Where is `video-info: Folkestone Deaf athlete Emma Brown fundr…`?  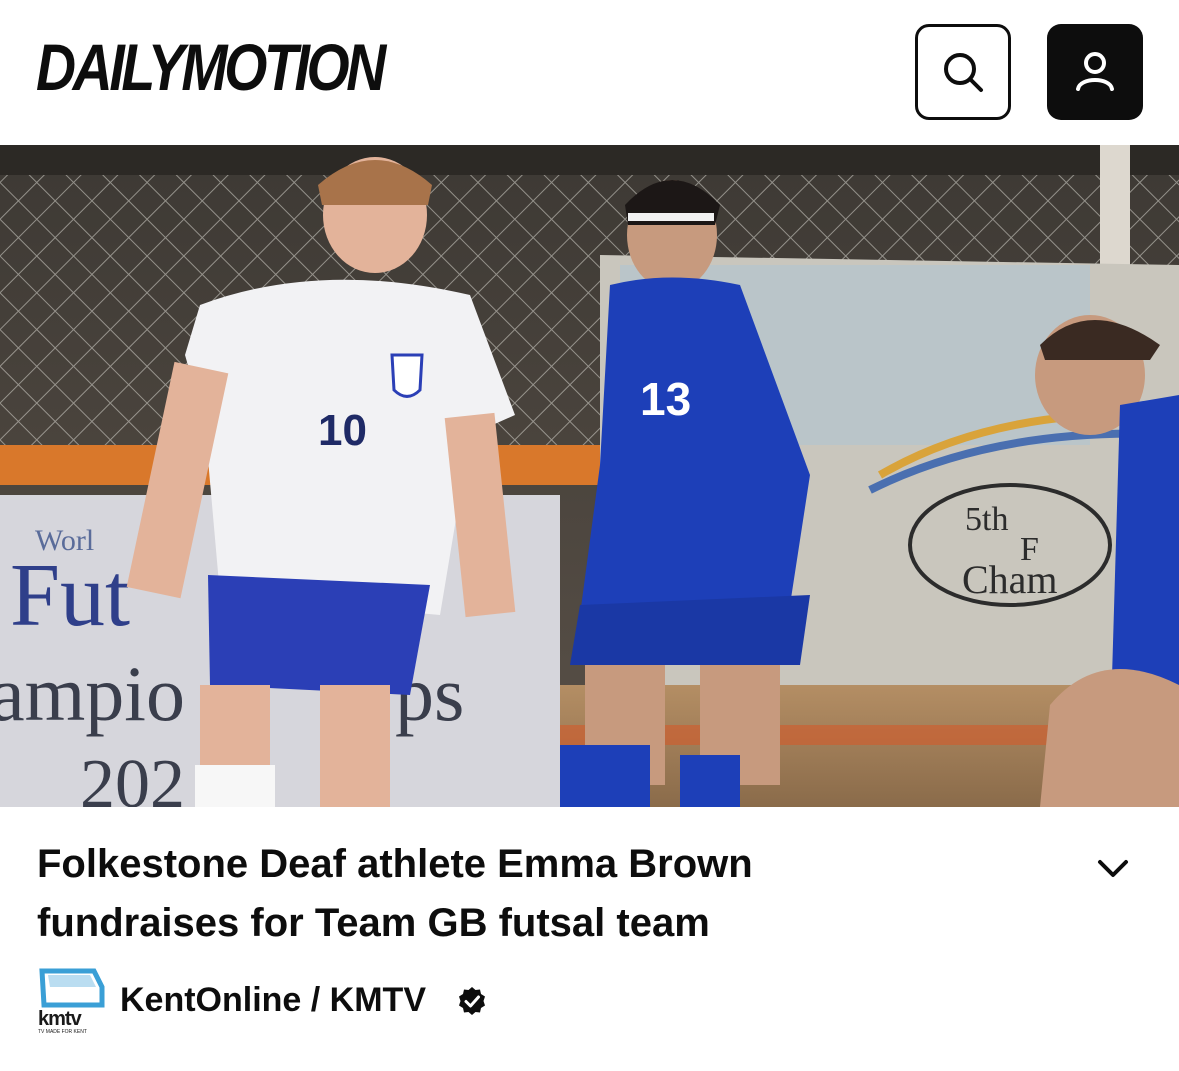 video-info: Folkestone Deaf athlete Emma Brown fundr… is located at coordinates (589, 882).